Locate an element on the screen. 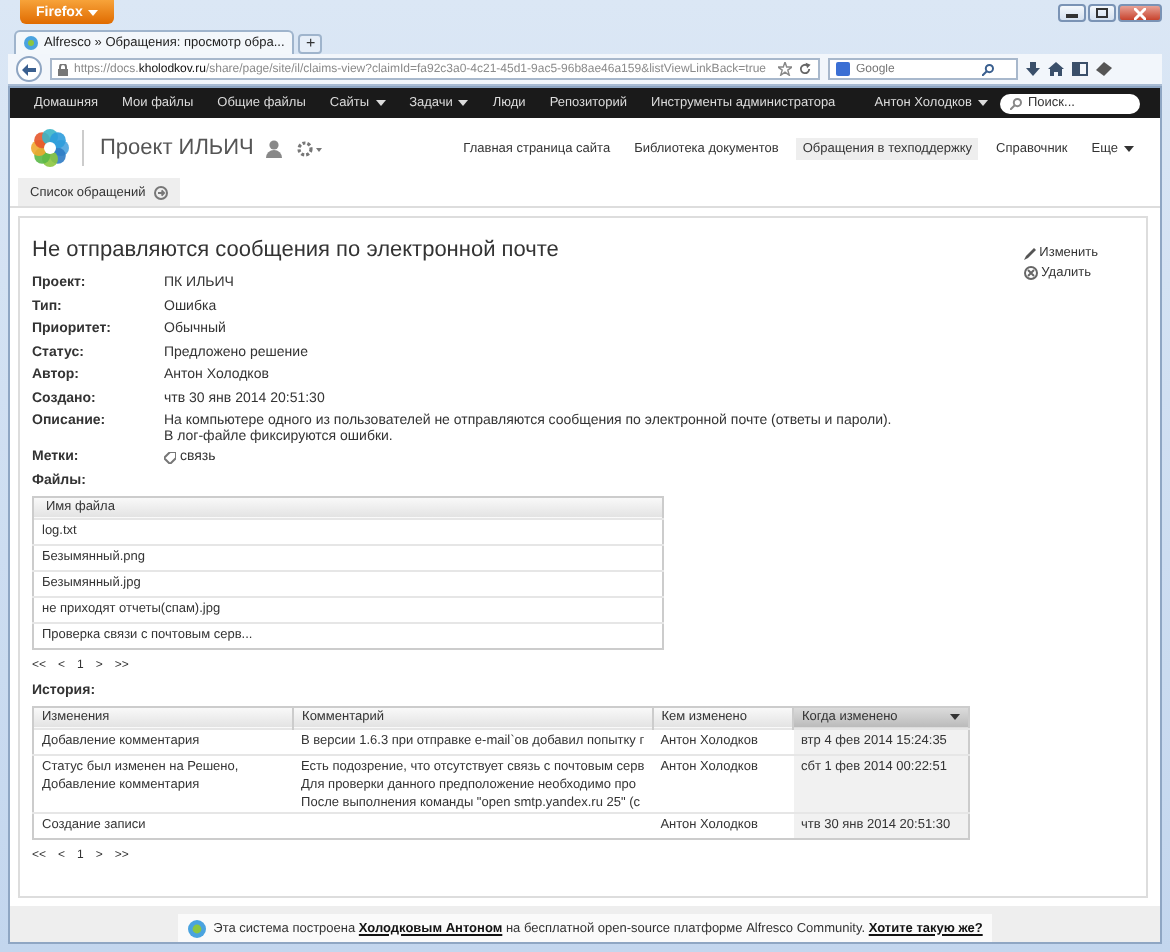 This screenshot has width=1170, height=952. maximize-button is located at coordinates (1102, 13).